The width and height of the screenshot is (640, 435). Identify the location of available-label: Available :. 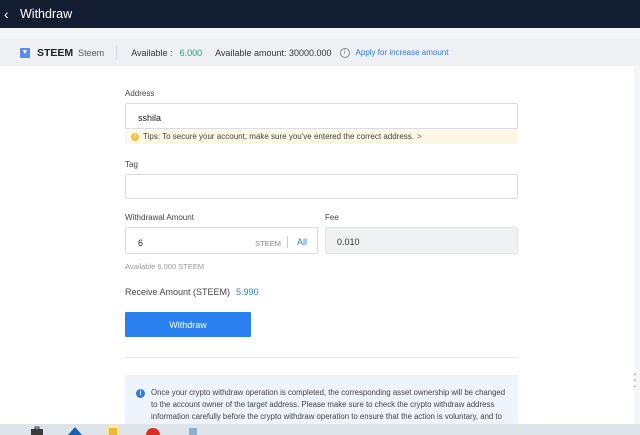
(152, 52).